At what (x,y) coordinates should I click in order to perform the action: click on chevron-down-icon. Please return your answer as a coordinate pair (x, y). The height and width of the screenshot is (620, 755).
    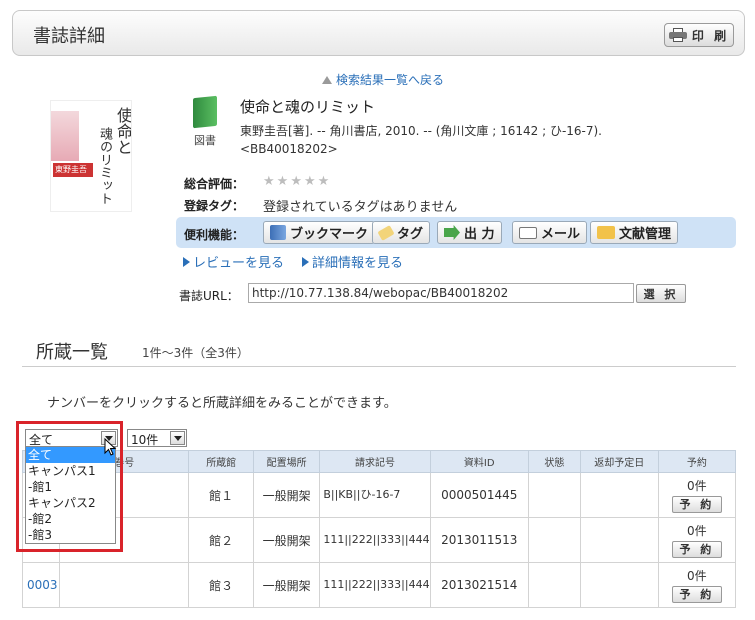
    Looking at the image, I should click on (177, 438).